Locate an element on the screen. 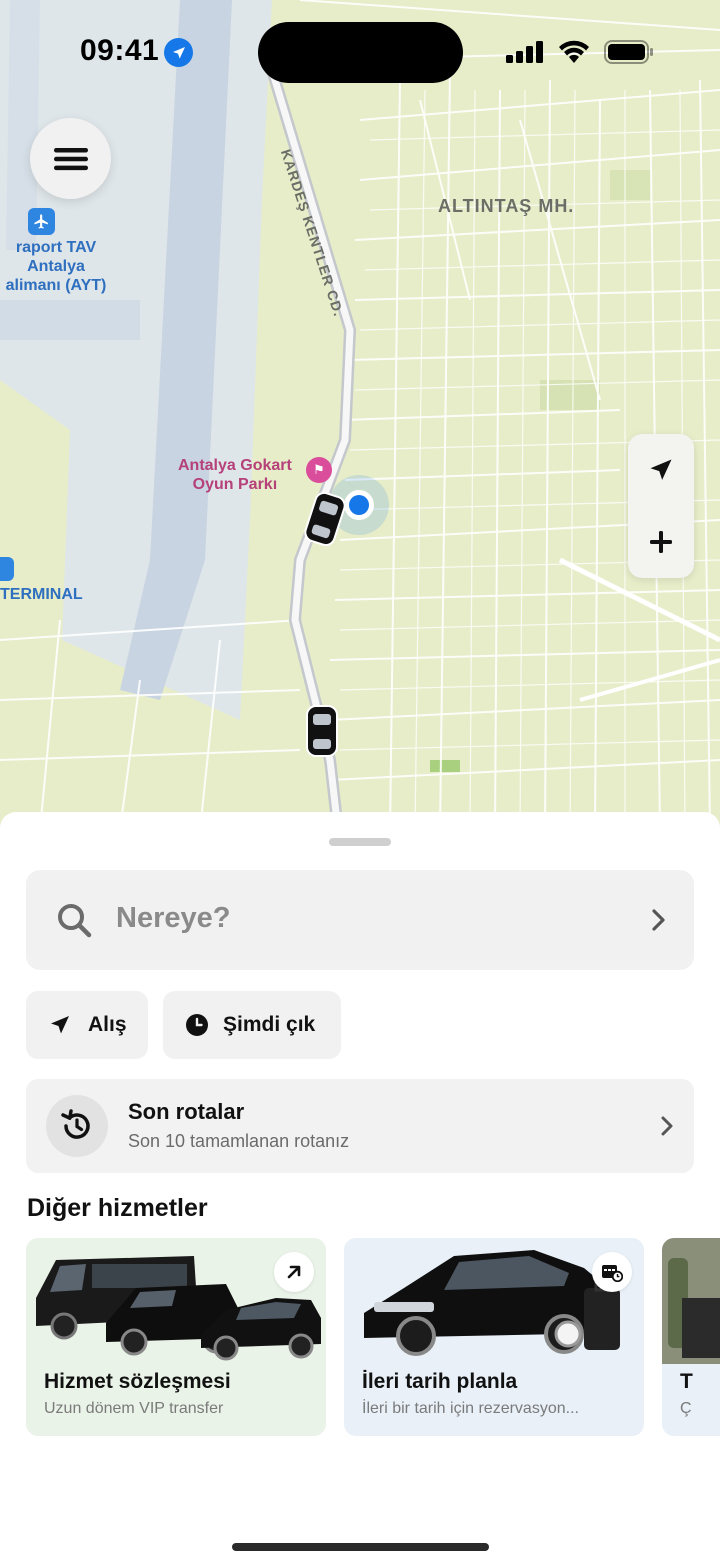 Image resolution: width=720 pixels, height=1565 pixels. location-arrow-icon is located at coordinates (178, 52).